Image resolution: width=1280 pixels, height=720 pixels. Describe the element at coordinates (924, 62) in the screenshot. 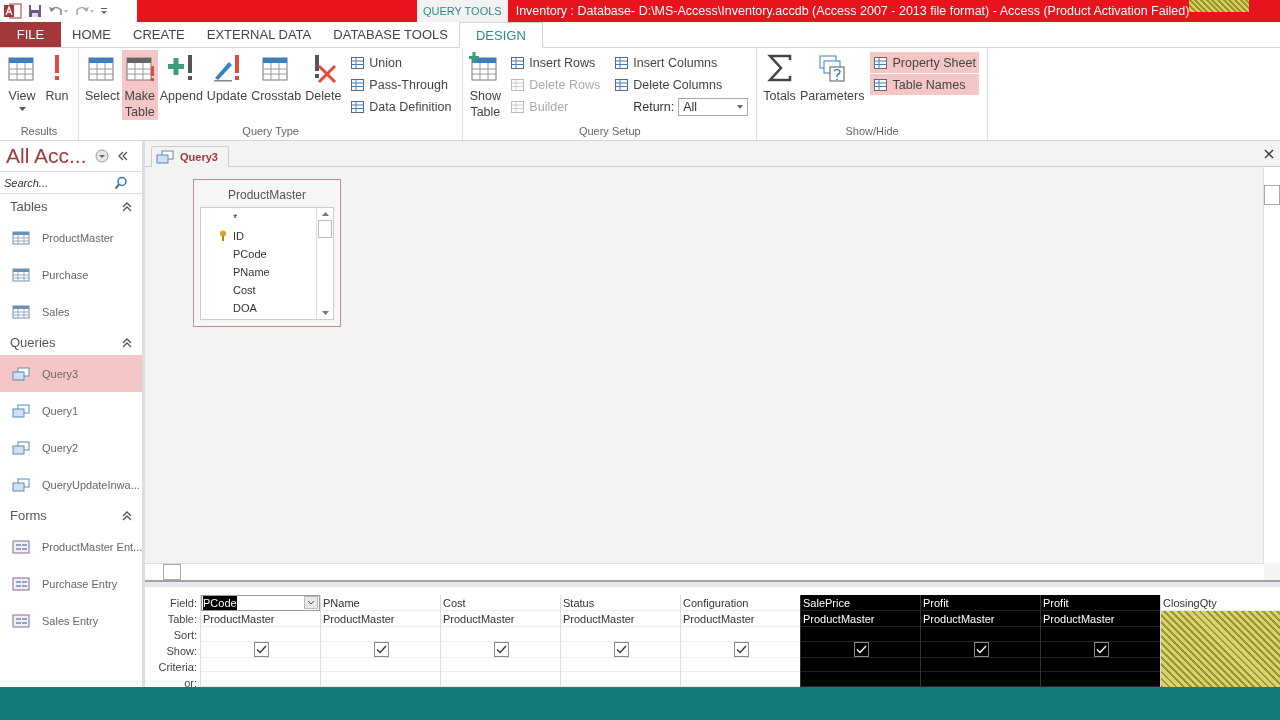

I see `ribbon-button: Property Sheet` at that location.